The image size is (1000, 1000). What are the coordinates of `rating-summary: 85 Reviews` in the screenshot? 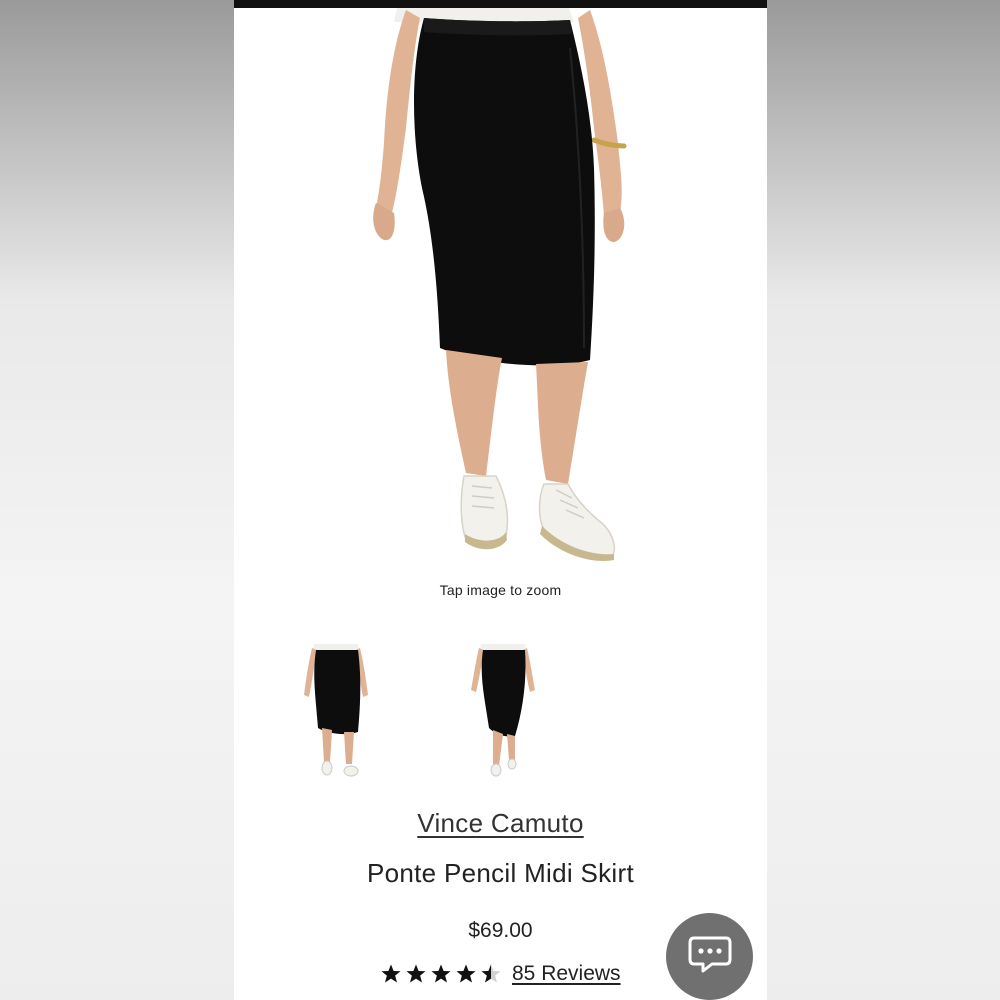 It's located at (500, 974).